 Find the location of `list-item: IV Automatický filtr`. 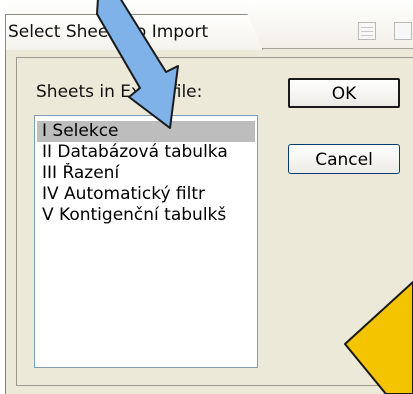

list-item: IV Automatický filtr is located at coordinates (149, 194).